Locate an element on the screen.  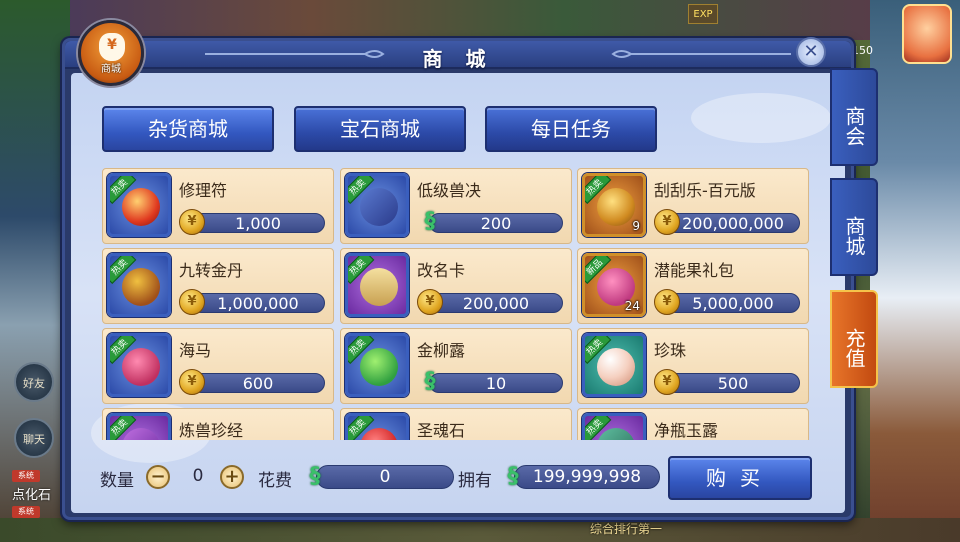
item-price: 200,000,000 is located at coordinates (733, 223).